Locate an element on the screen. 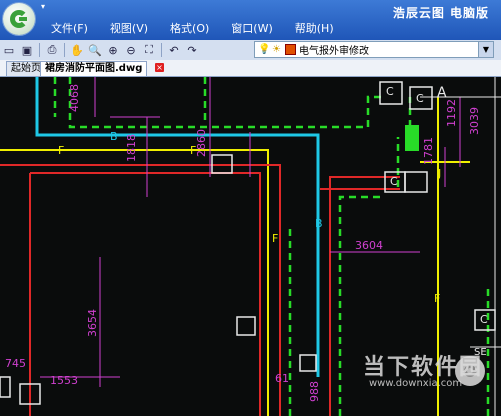  green-device-block is located at coordinates (412, 138).